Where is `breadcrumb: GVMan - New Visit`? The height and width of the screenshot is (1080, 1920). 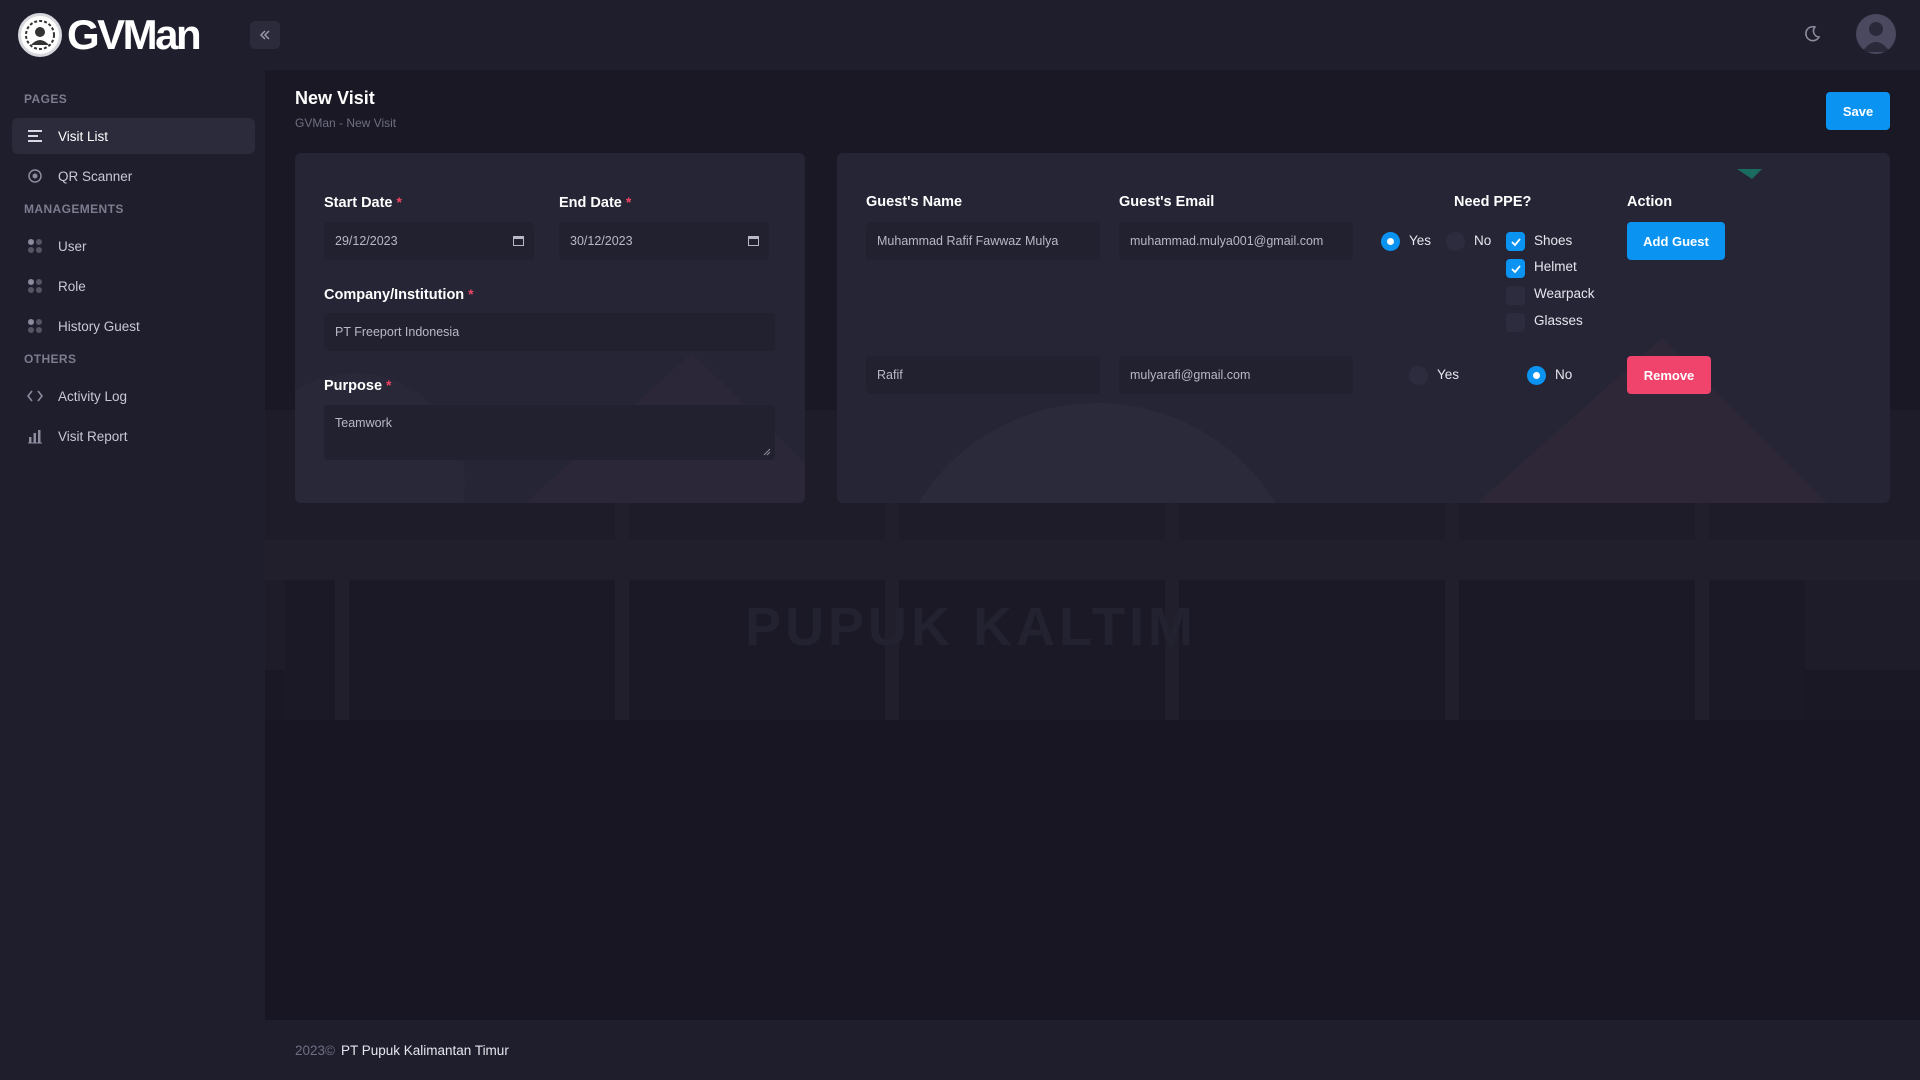
breadcrumb: GVMan - New Visit is located at coordinates (346, 123).